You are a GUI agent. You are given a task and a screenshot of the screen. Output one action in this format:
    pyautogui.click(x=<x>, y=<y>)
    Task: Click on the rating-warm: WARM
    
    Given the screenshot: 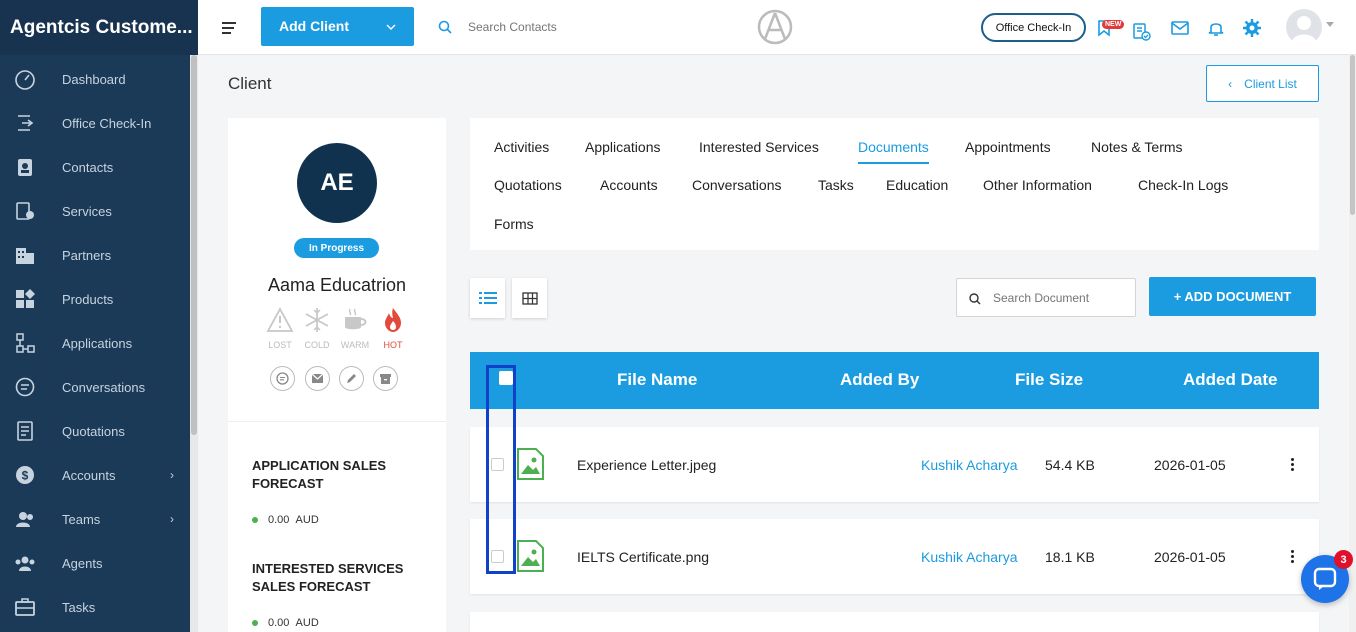 What is the action you would take?
    pyautogui.click(x=355, y=328)
    